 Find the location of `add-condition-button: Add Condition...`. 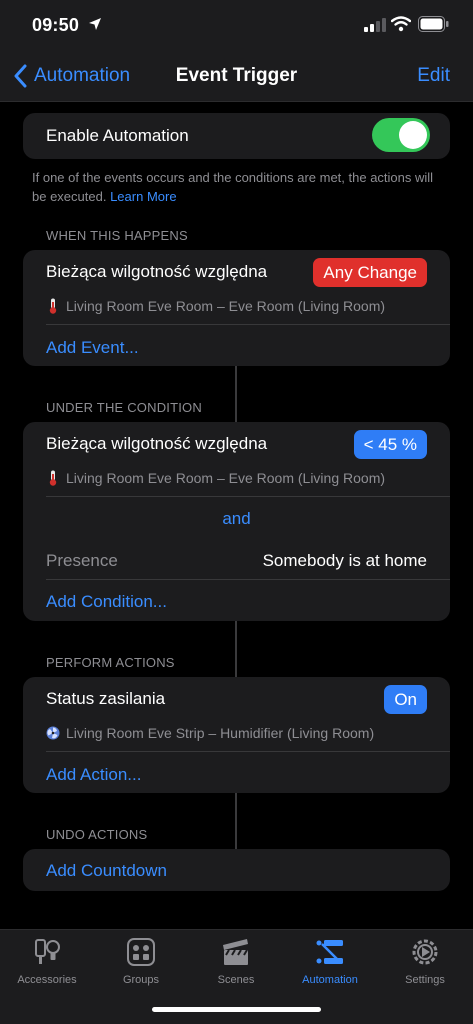

add-condition-button: Add Condition... is located at coordinates (106, 602).